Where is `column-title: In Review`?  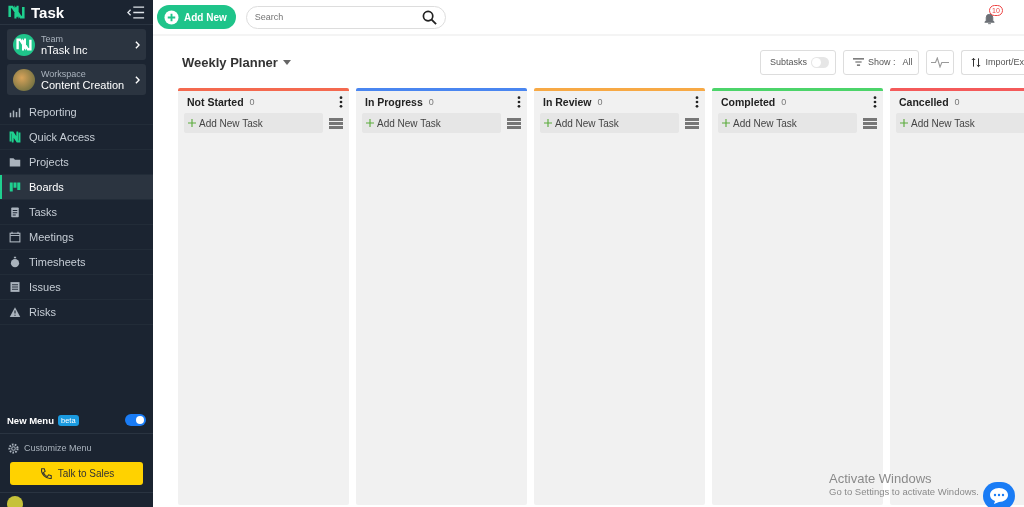
column-title: In Review is located at coordinates (567, 102).